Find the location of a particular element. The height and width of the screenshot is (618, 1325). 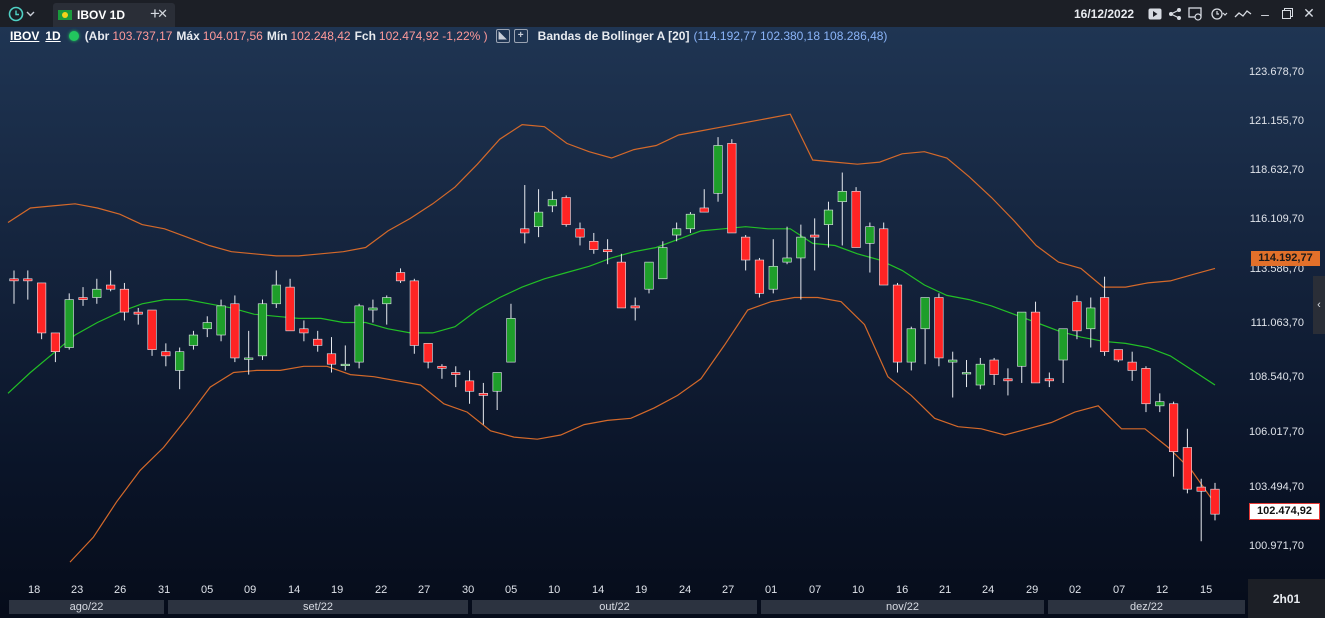

month-label: set/22 is located at coordinates (318, 607).